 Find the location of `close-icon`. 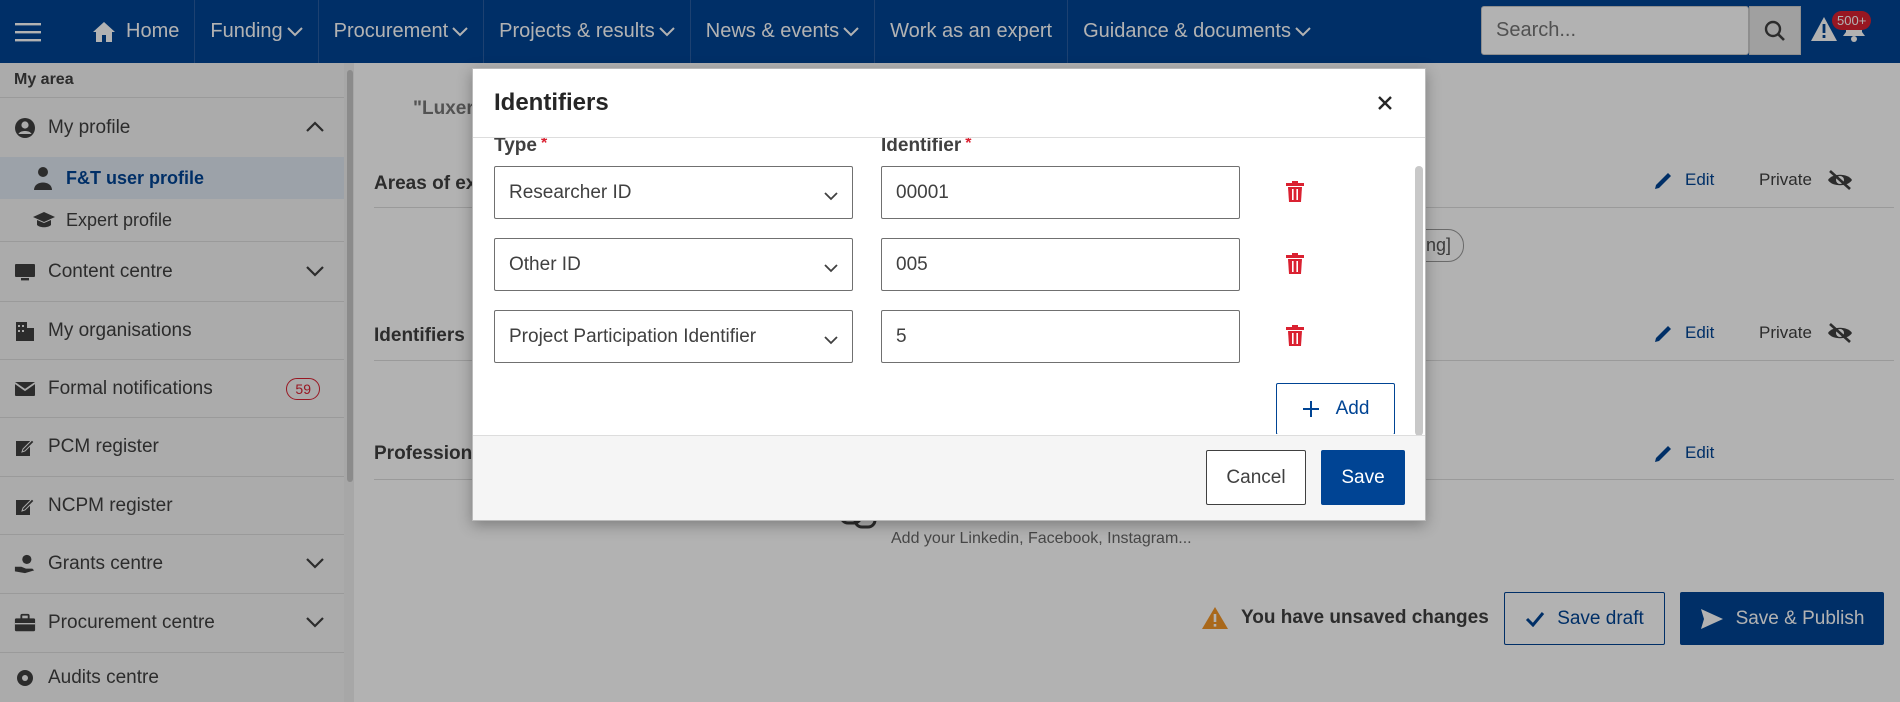

close-icon is located at coordinates (1385, 103).